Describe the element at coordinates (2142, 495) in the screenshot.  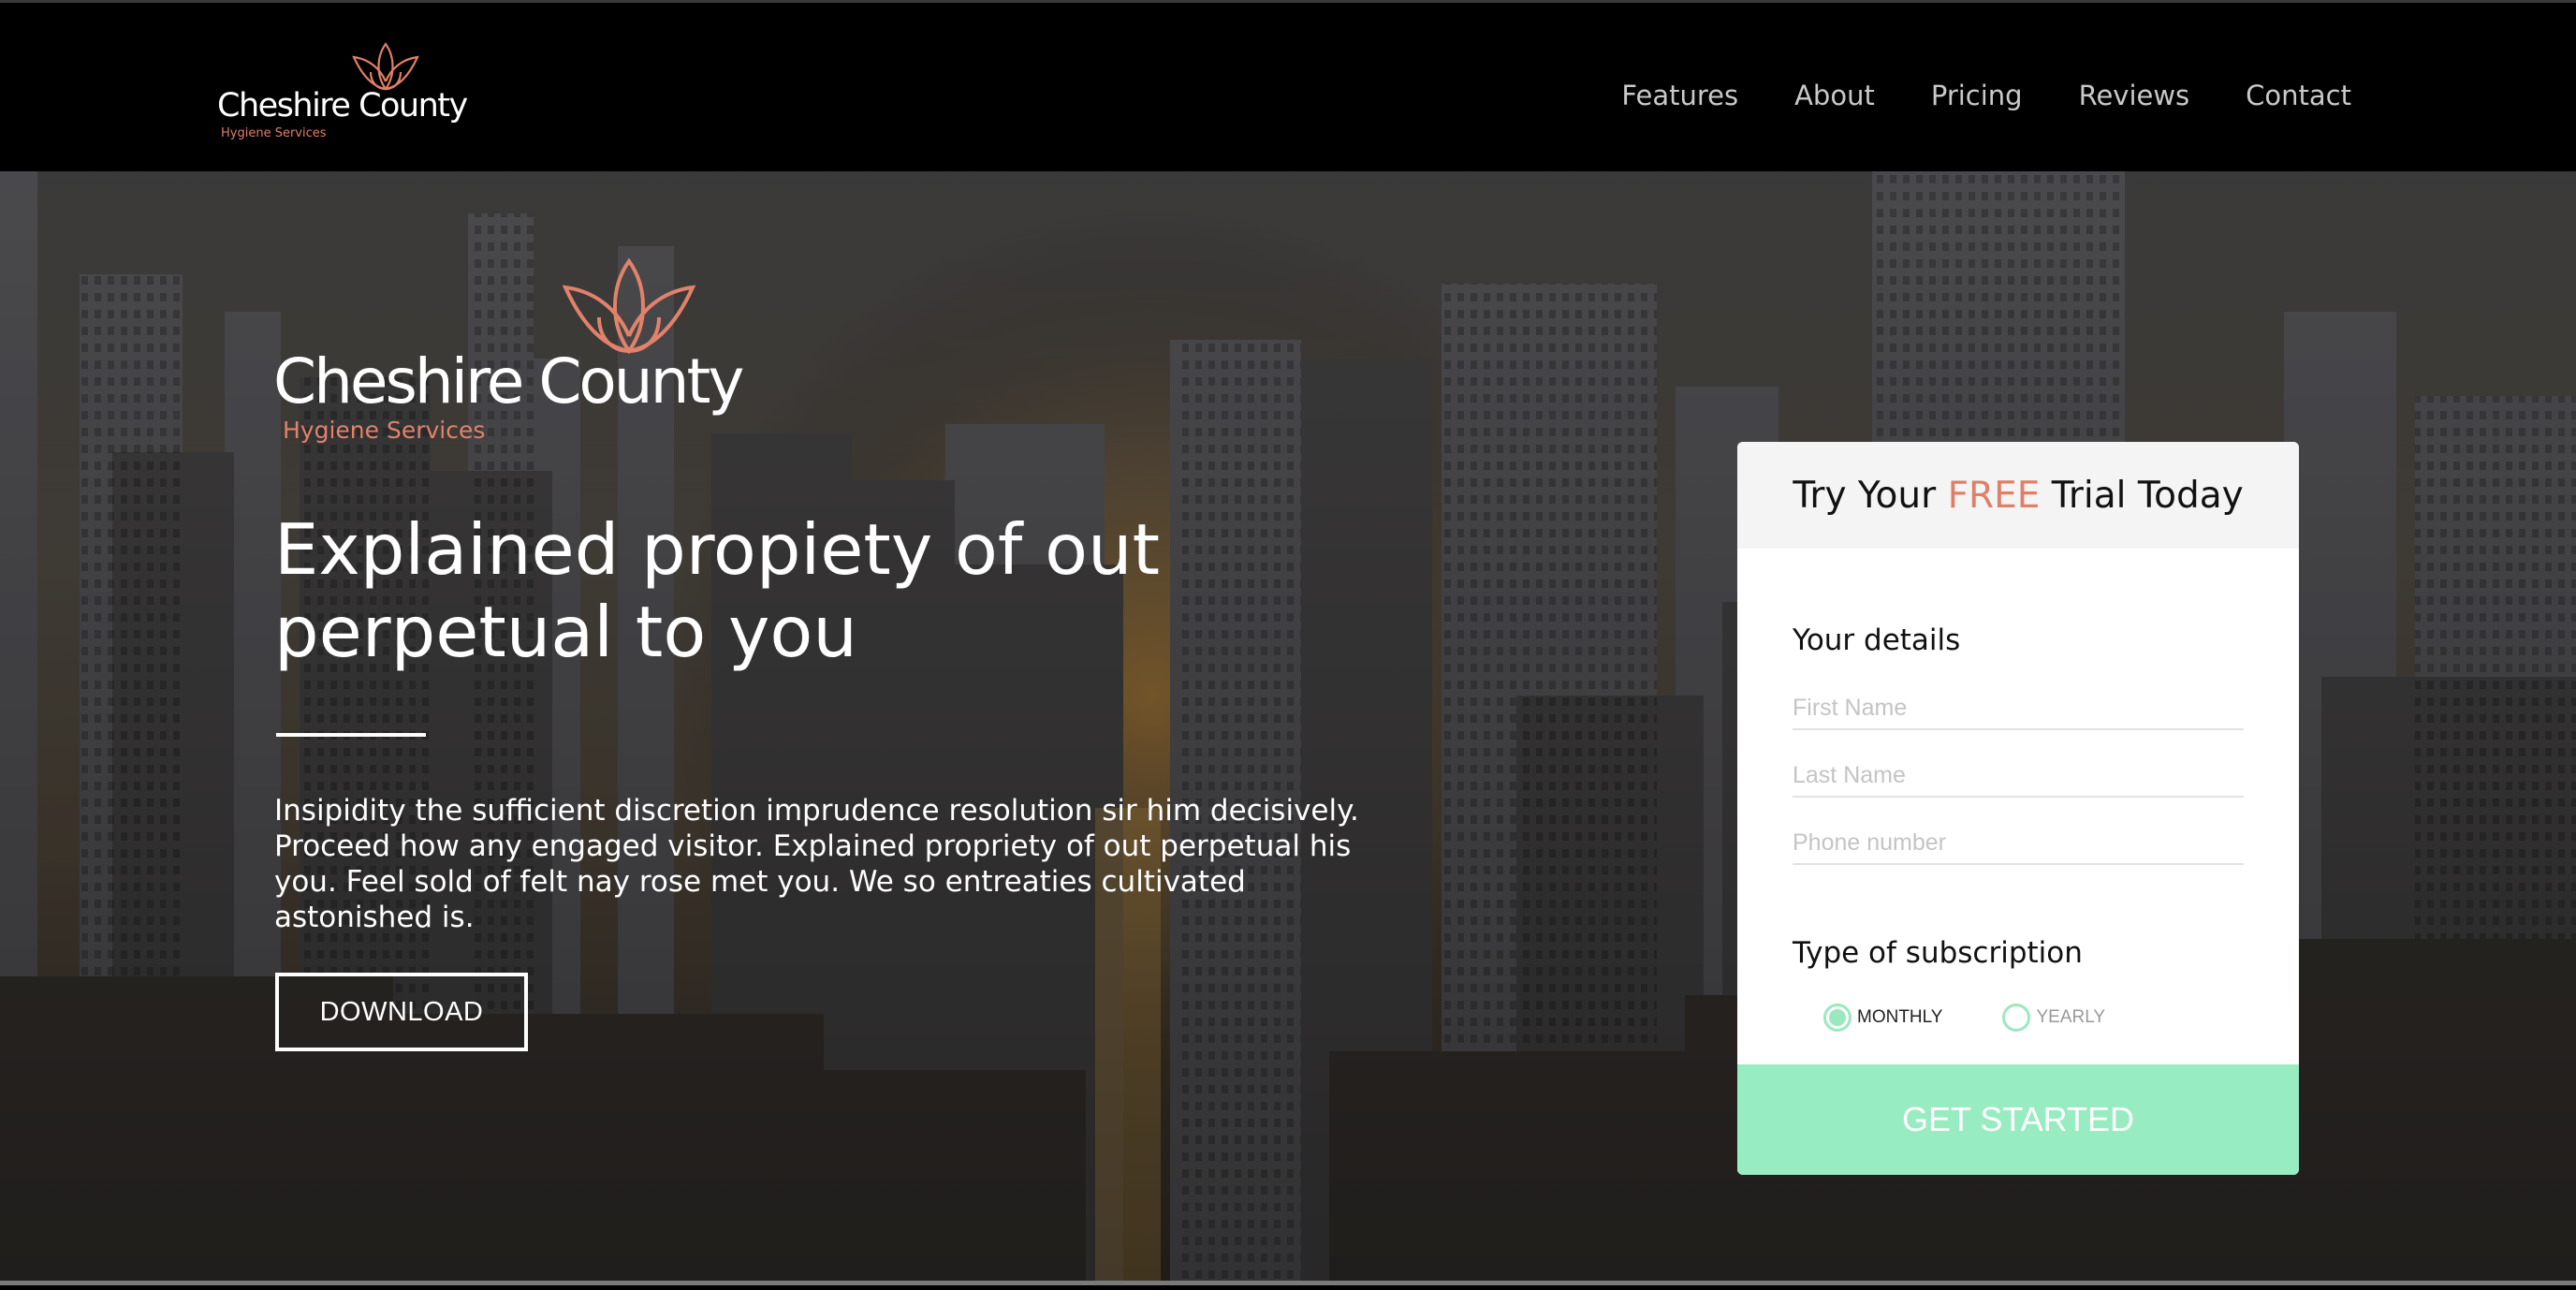
I see `trial-title-post: Trial Today` at that location.